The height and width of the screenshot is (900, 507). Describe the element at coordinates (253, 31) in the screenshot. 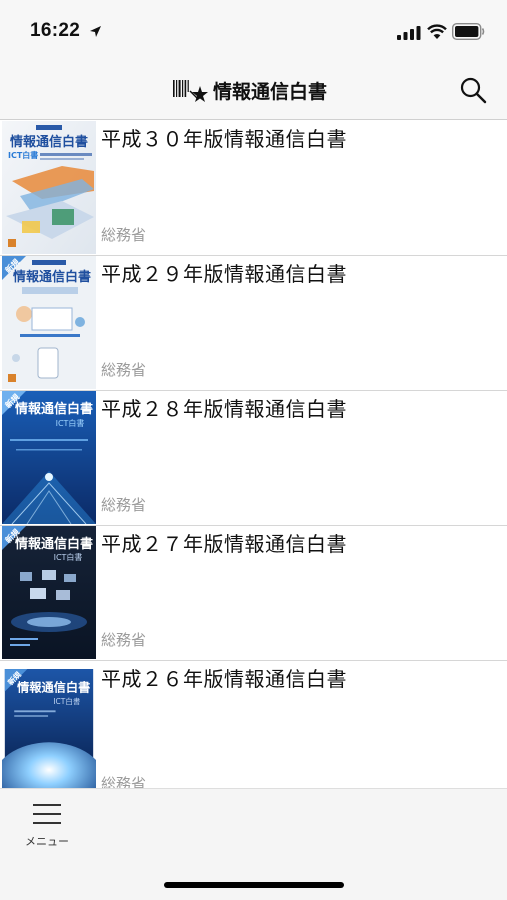

I see `status-bar: 16:22` at that location.